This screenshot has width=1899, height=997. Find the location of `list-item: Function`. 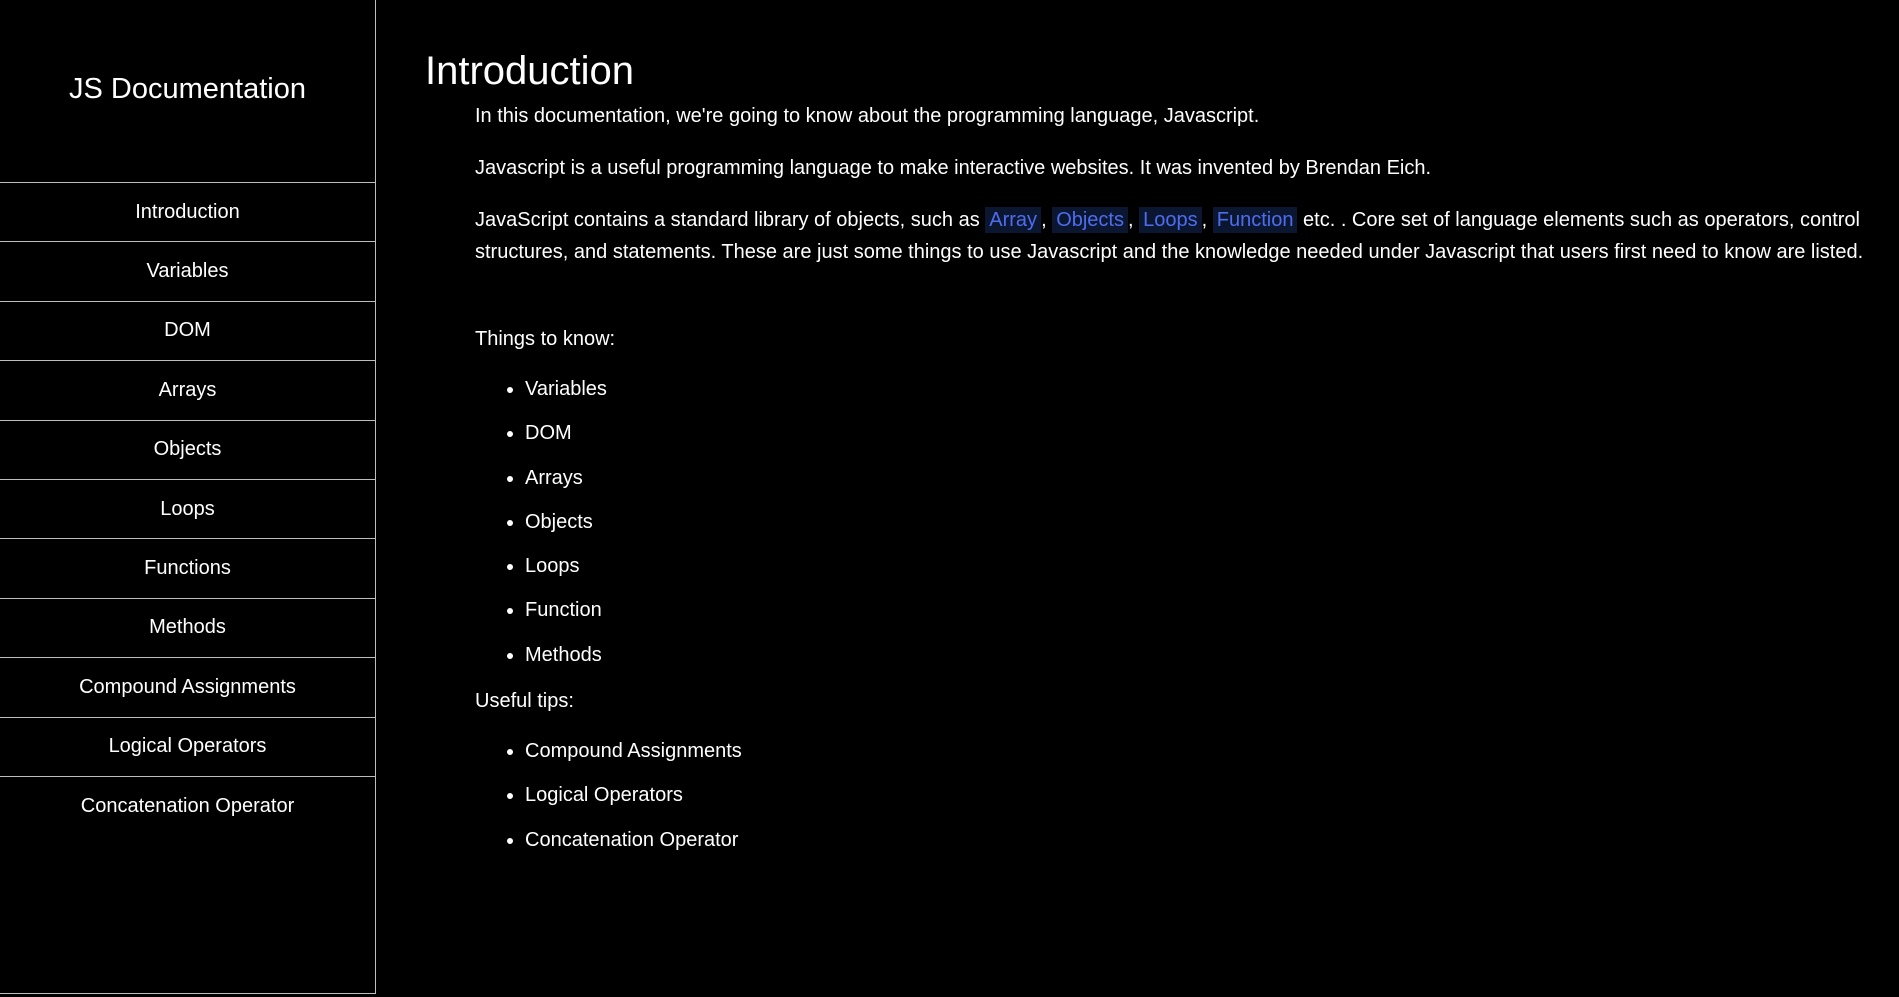

list-item: Function is located at coordinates (1195, 610).